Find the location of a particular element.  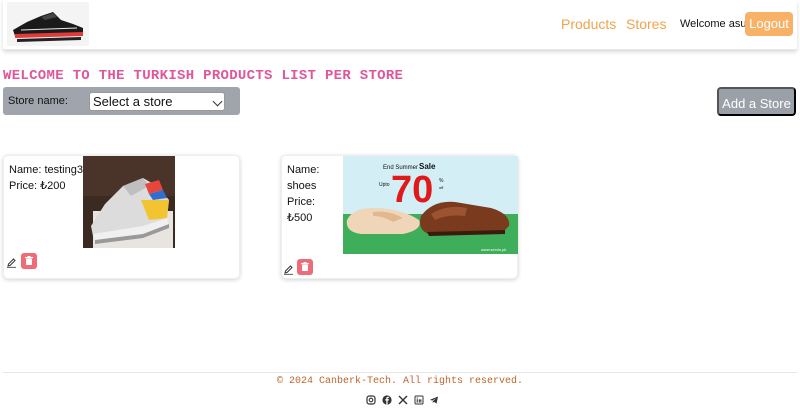

nav-products-link: Products is located at coordinates (588, 24).